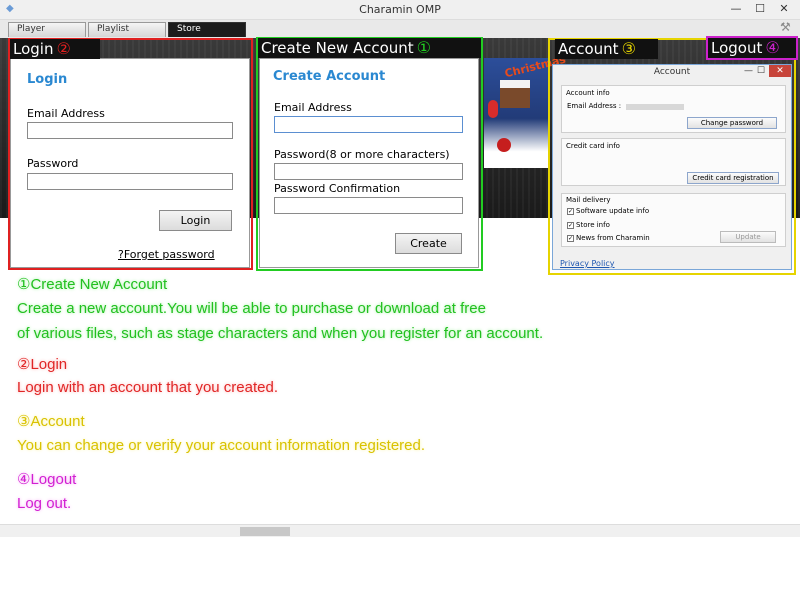 This screenshot has height=600, width=800. I want to click on account-highlight-box, so click(672, 156).